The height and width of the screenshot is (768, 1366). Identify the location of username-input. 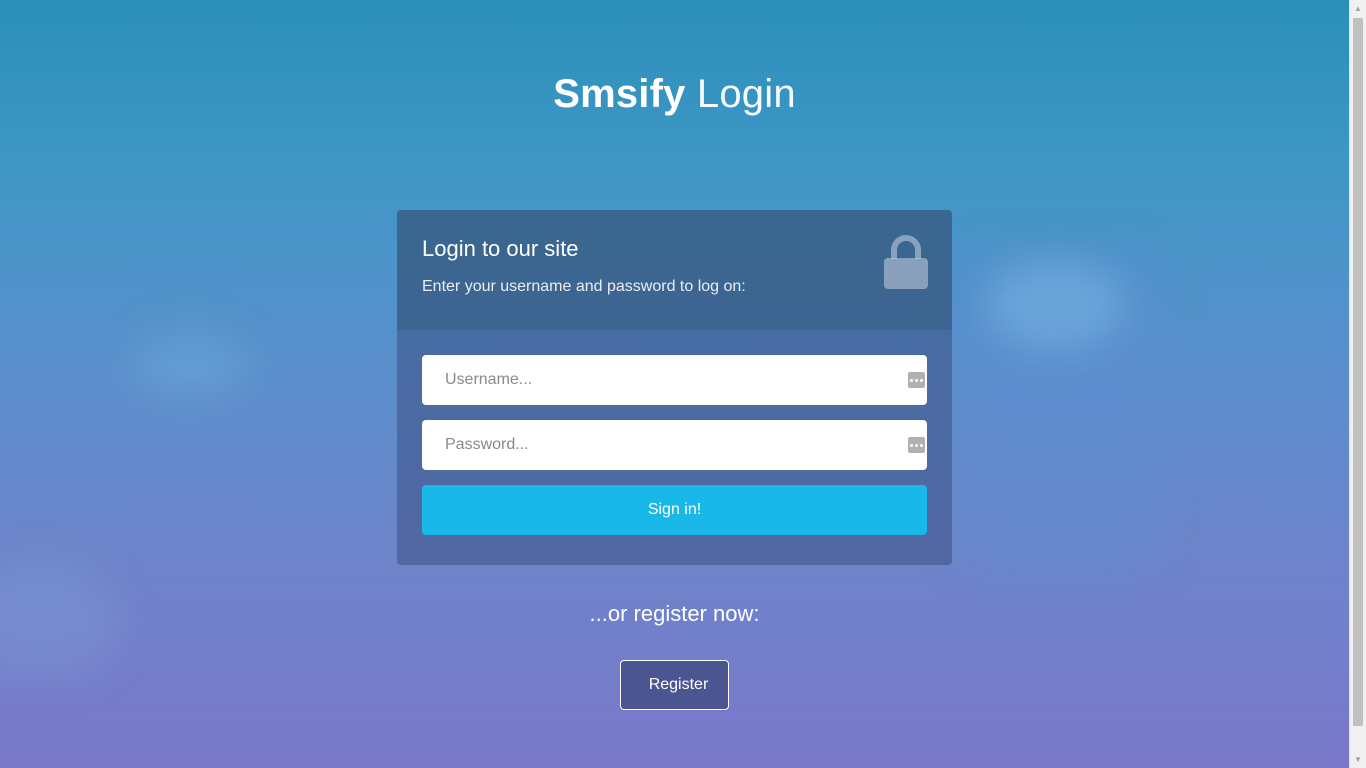
(674, 380).